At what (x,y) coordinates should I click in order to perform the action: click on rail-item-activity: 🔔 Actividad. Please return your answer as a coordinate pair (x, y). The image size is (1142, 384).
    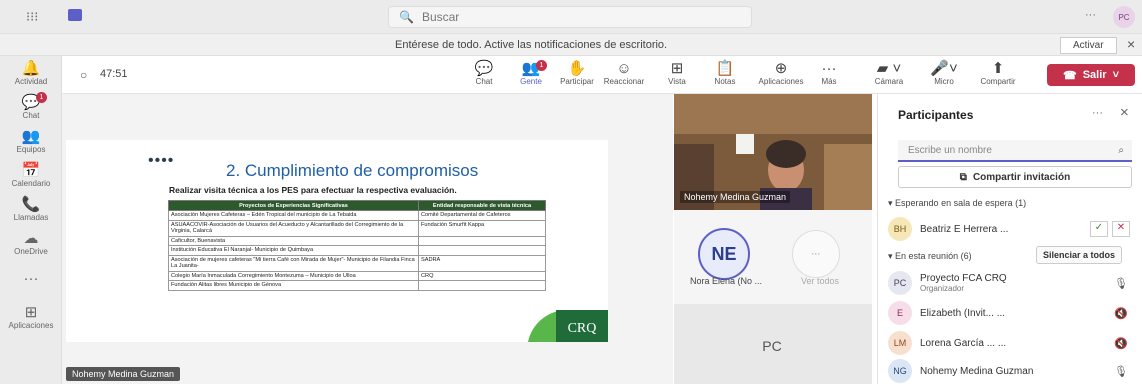
    Looking at the image, I should click on (31, 73).